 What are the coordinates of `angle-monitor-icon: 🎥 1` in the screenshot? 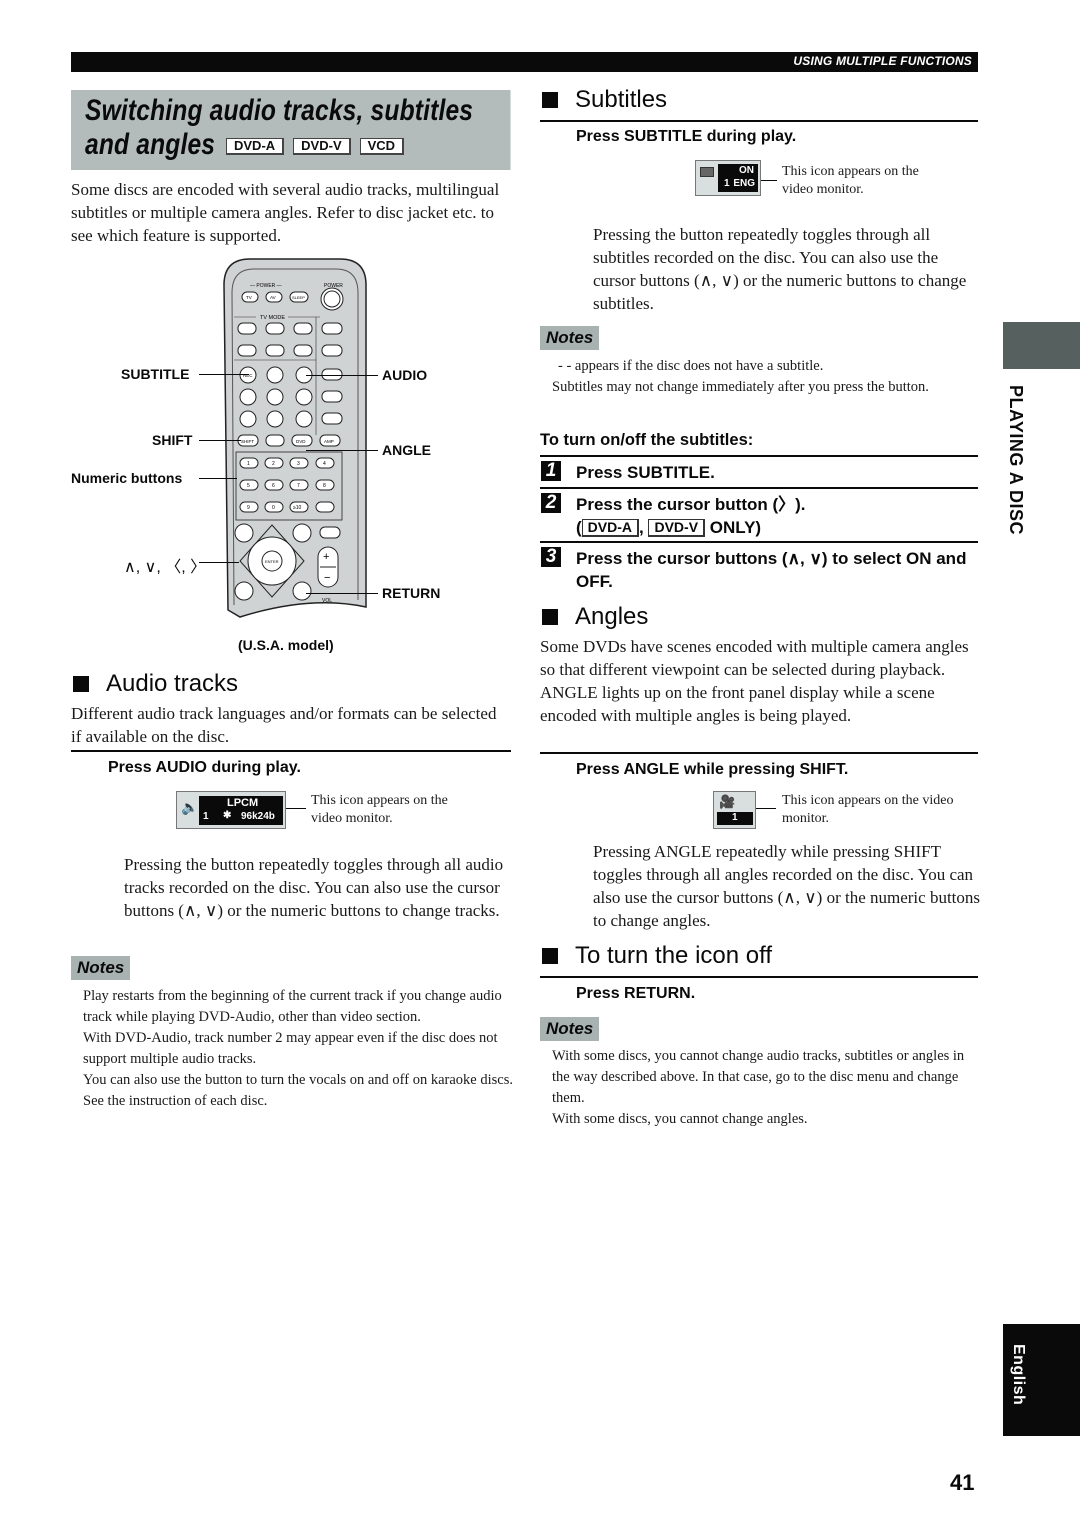 It's located at (734, 810).